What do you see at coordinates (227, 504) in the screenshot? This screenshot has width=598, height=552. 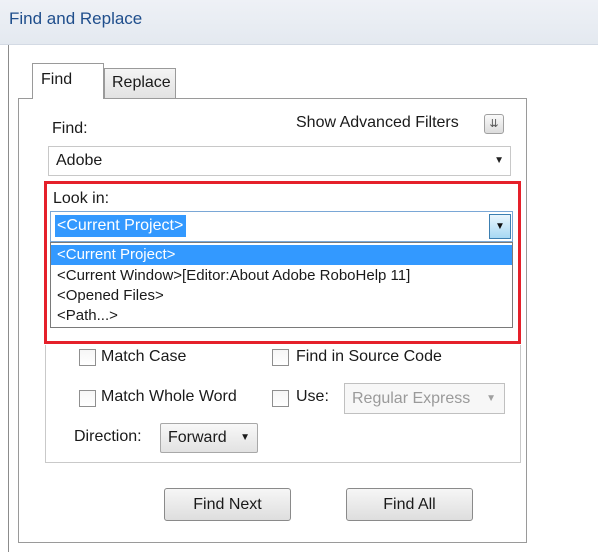 I see `find-next-button: Find Next` at bounding box center [227, 504].